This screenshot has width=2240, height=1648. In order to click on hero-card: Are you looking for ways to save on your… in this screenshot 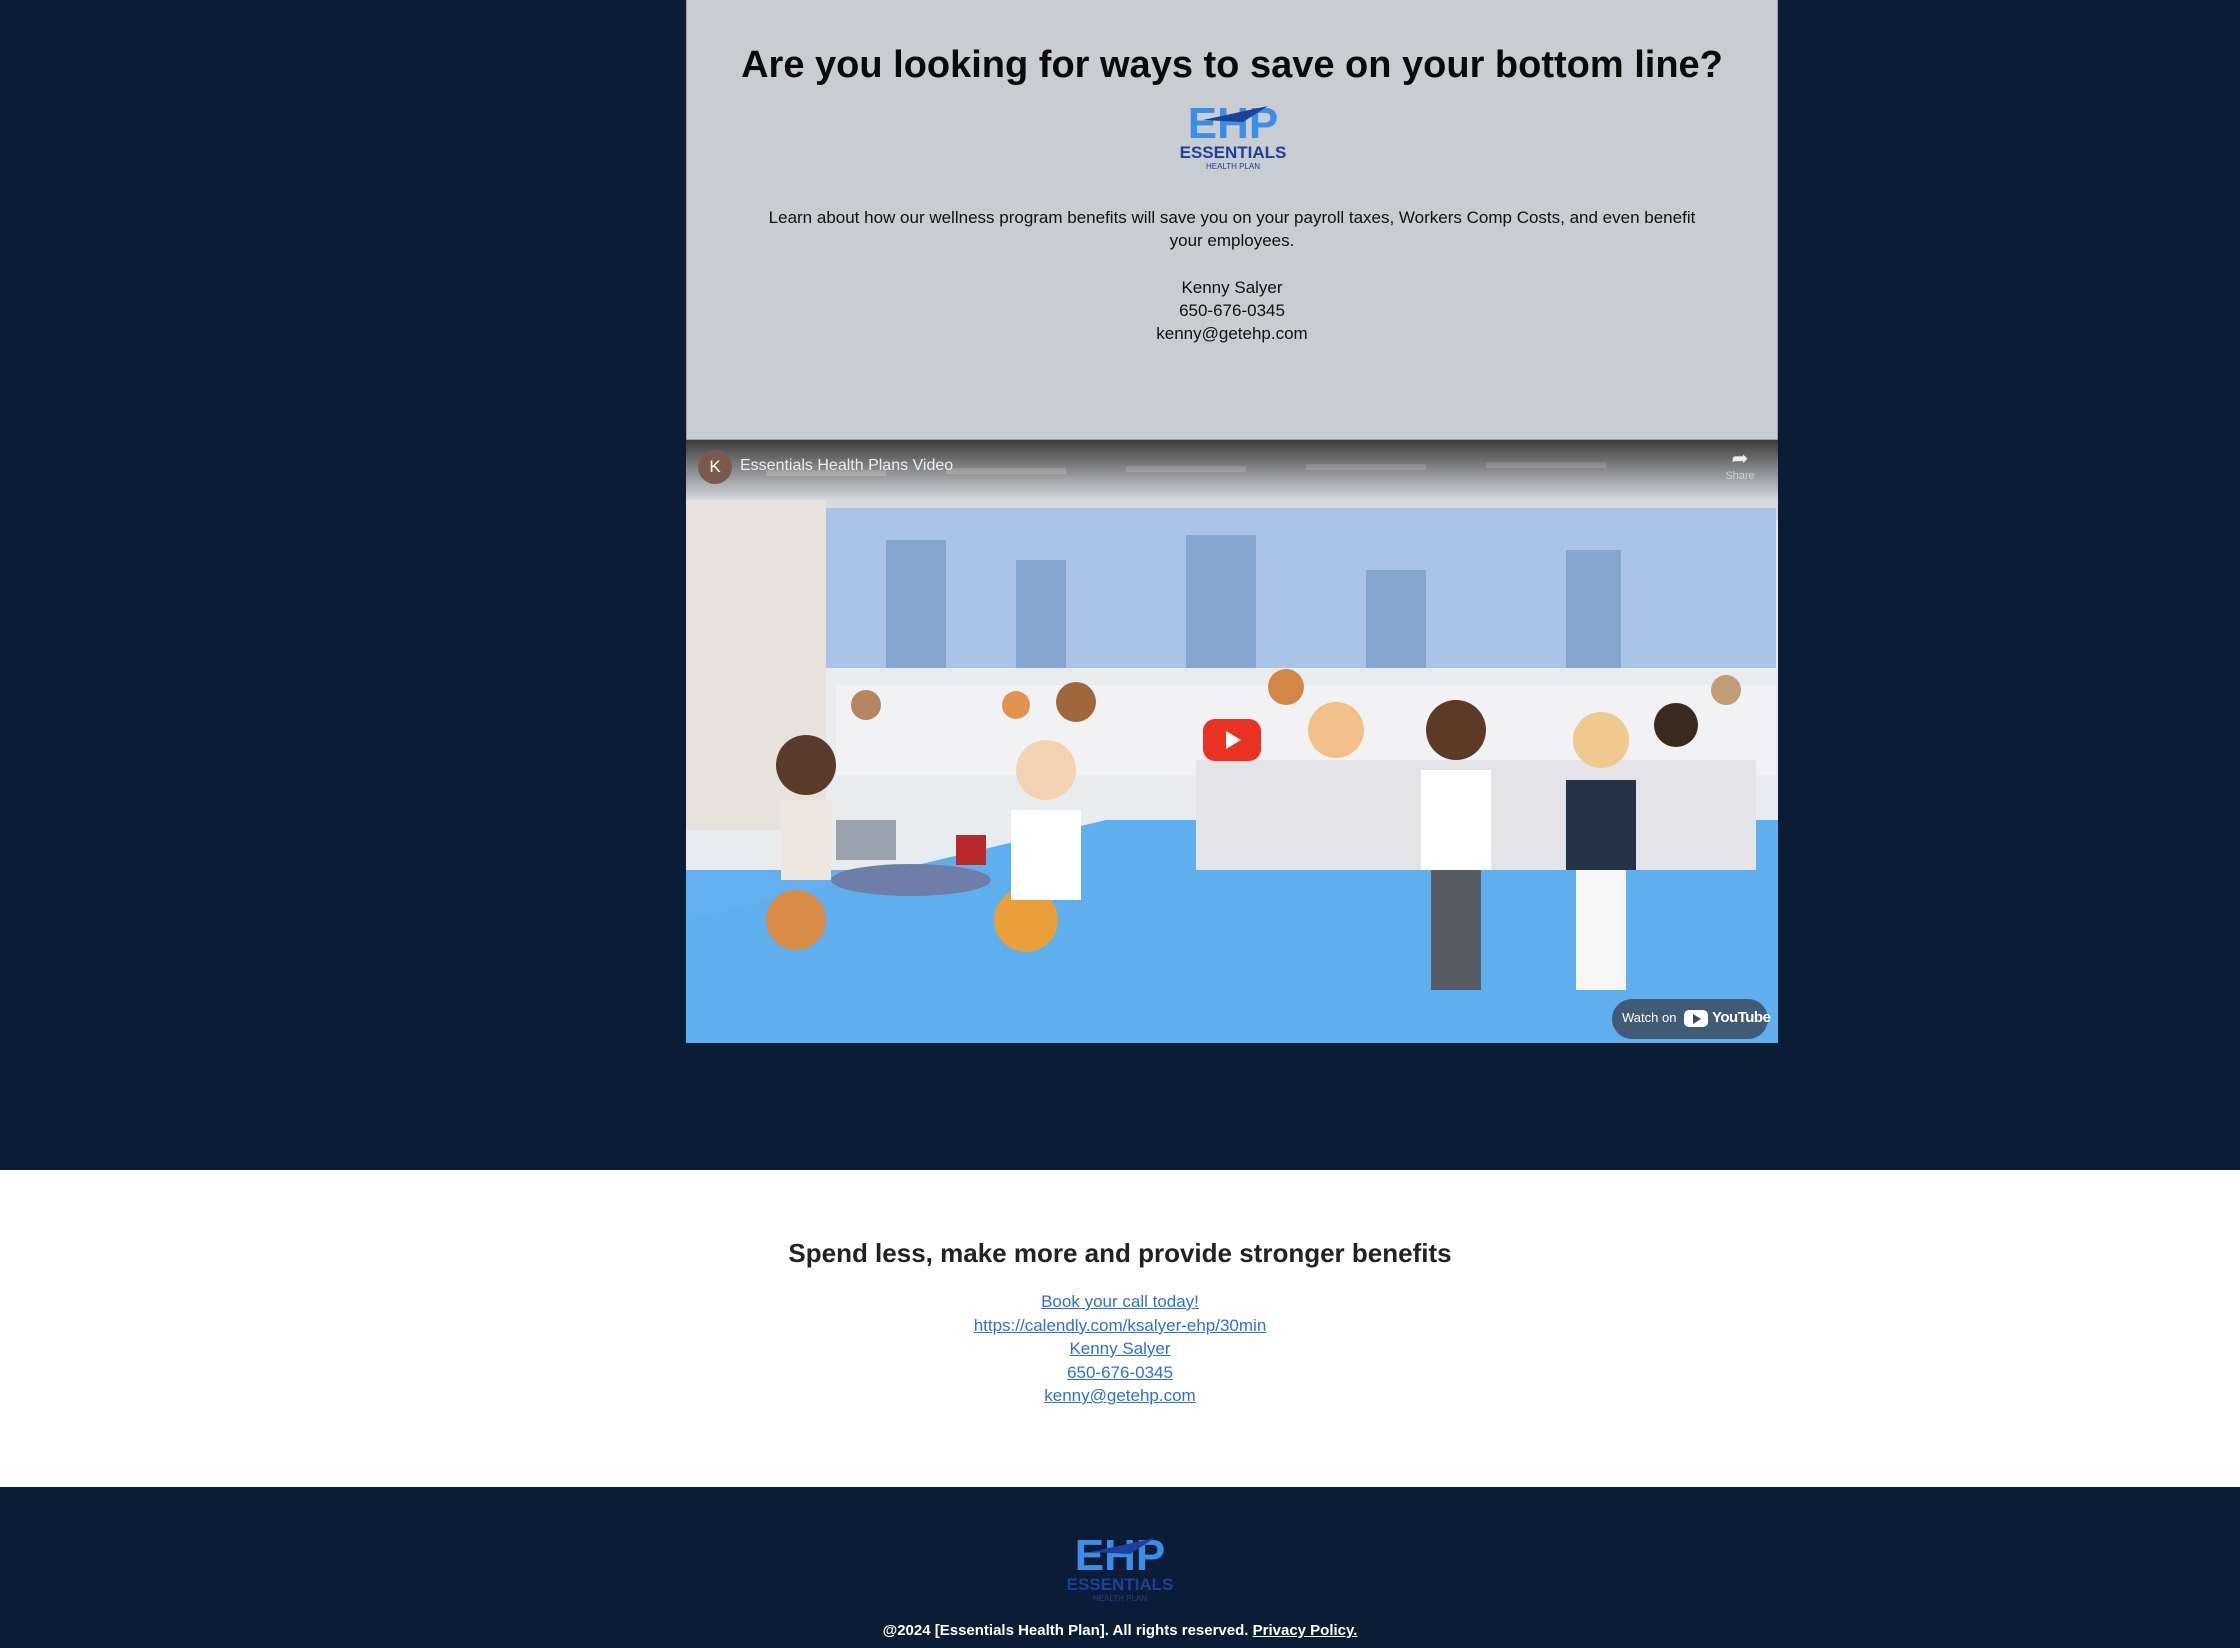, I will do `click(1232, 220)`.